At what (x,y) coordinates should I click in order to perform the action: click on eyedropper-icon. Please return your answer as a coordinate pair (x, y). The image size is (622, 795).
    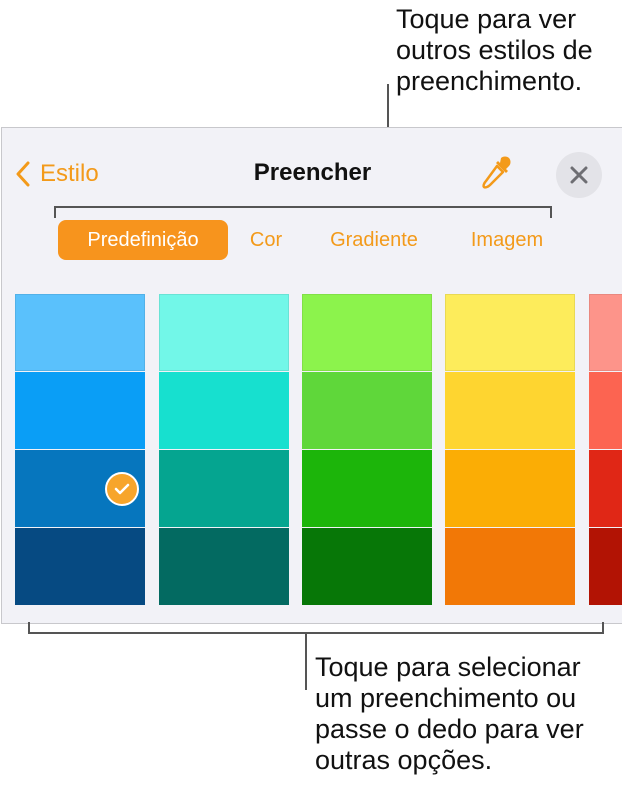
    Looking at the image, I should click on (496, 172).